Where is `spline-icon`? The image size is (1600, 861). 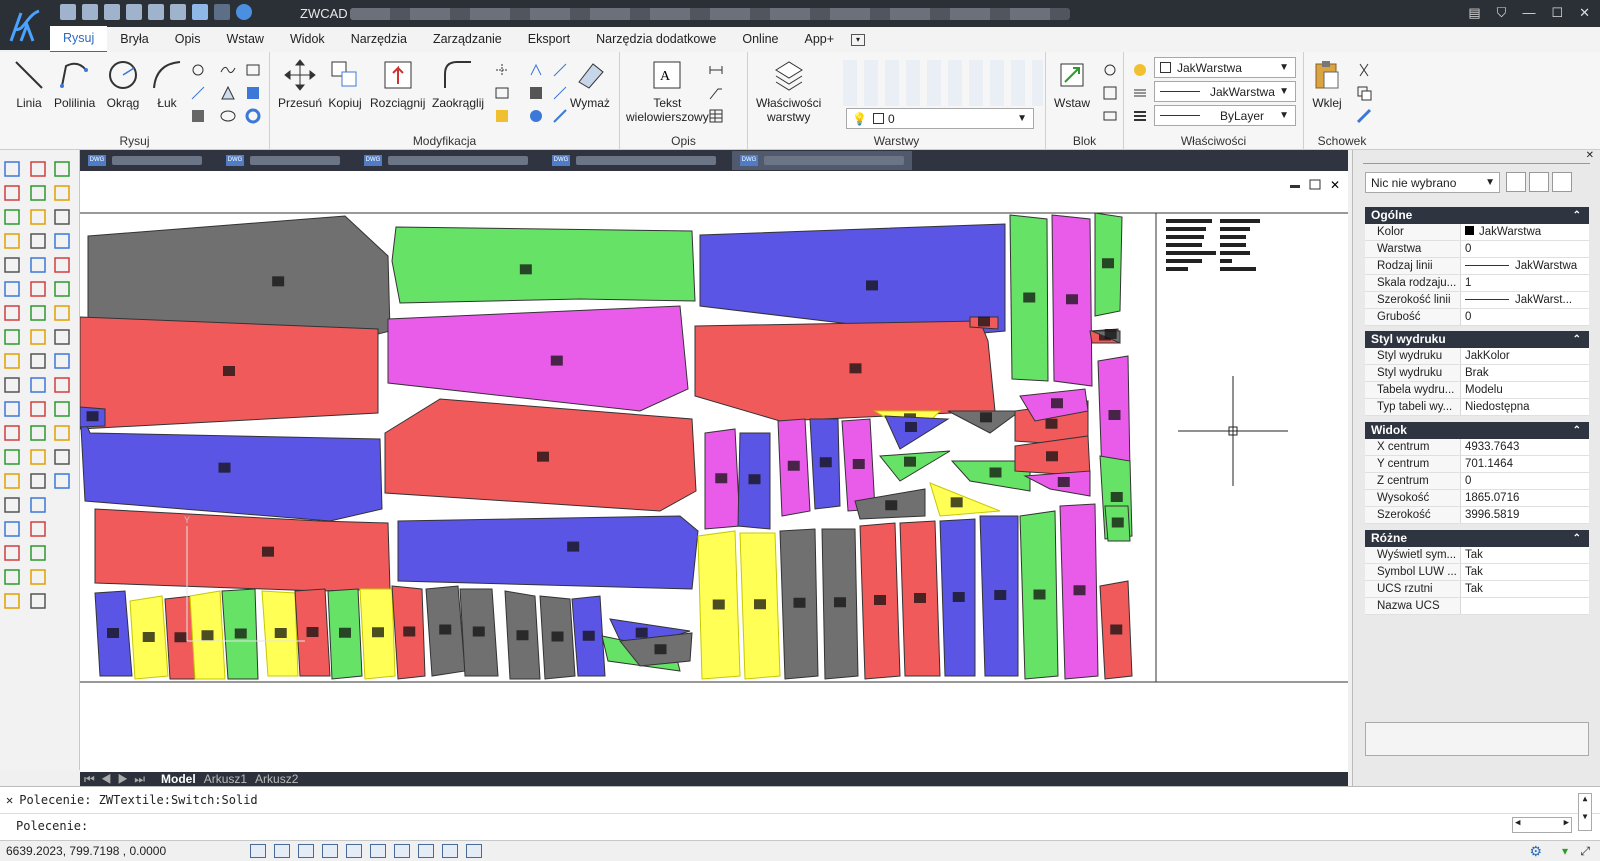 spline-icon is located at coordinates (228, 70).